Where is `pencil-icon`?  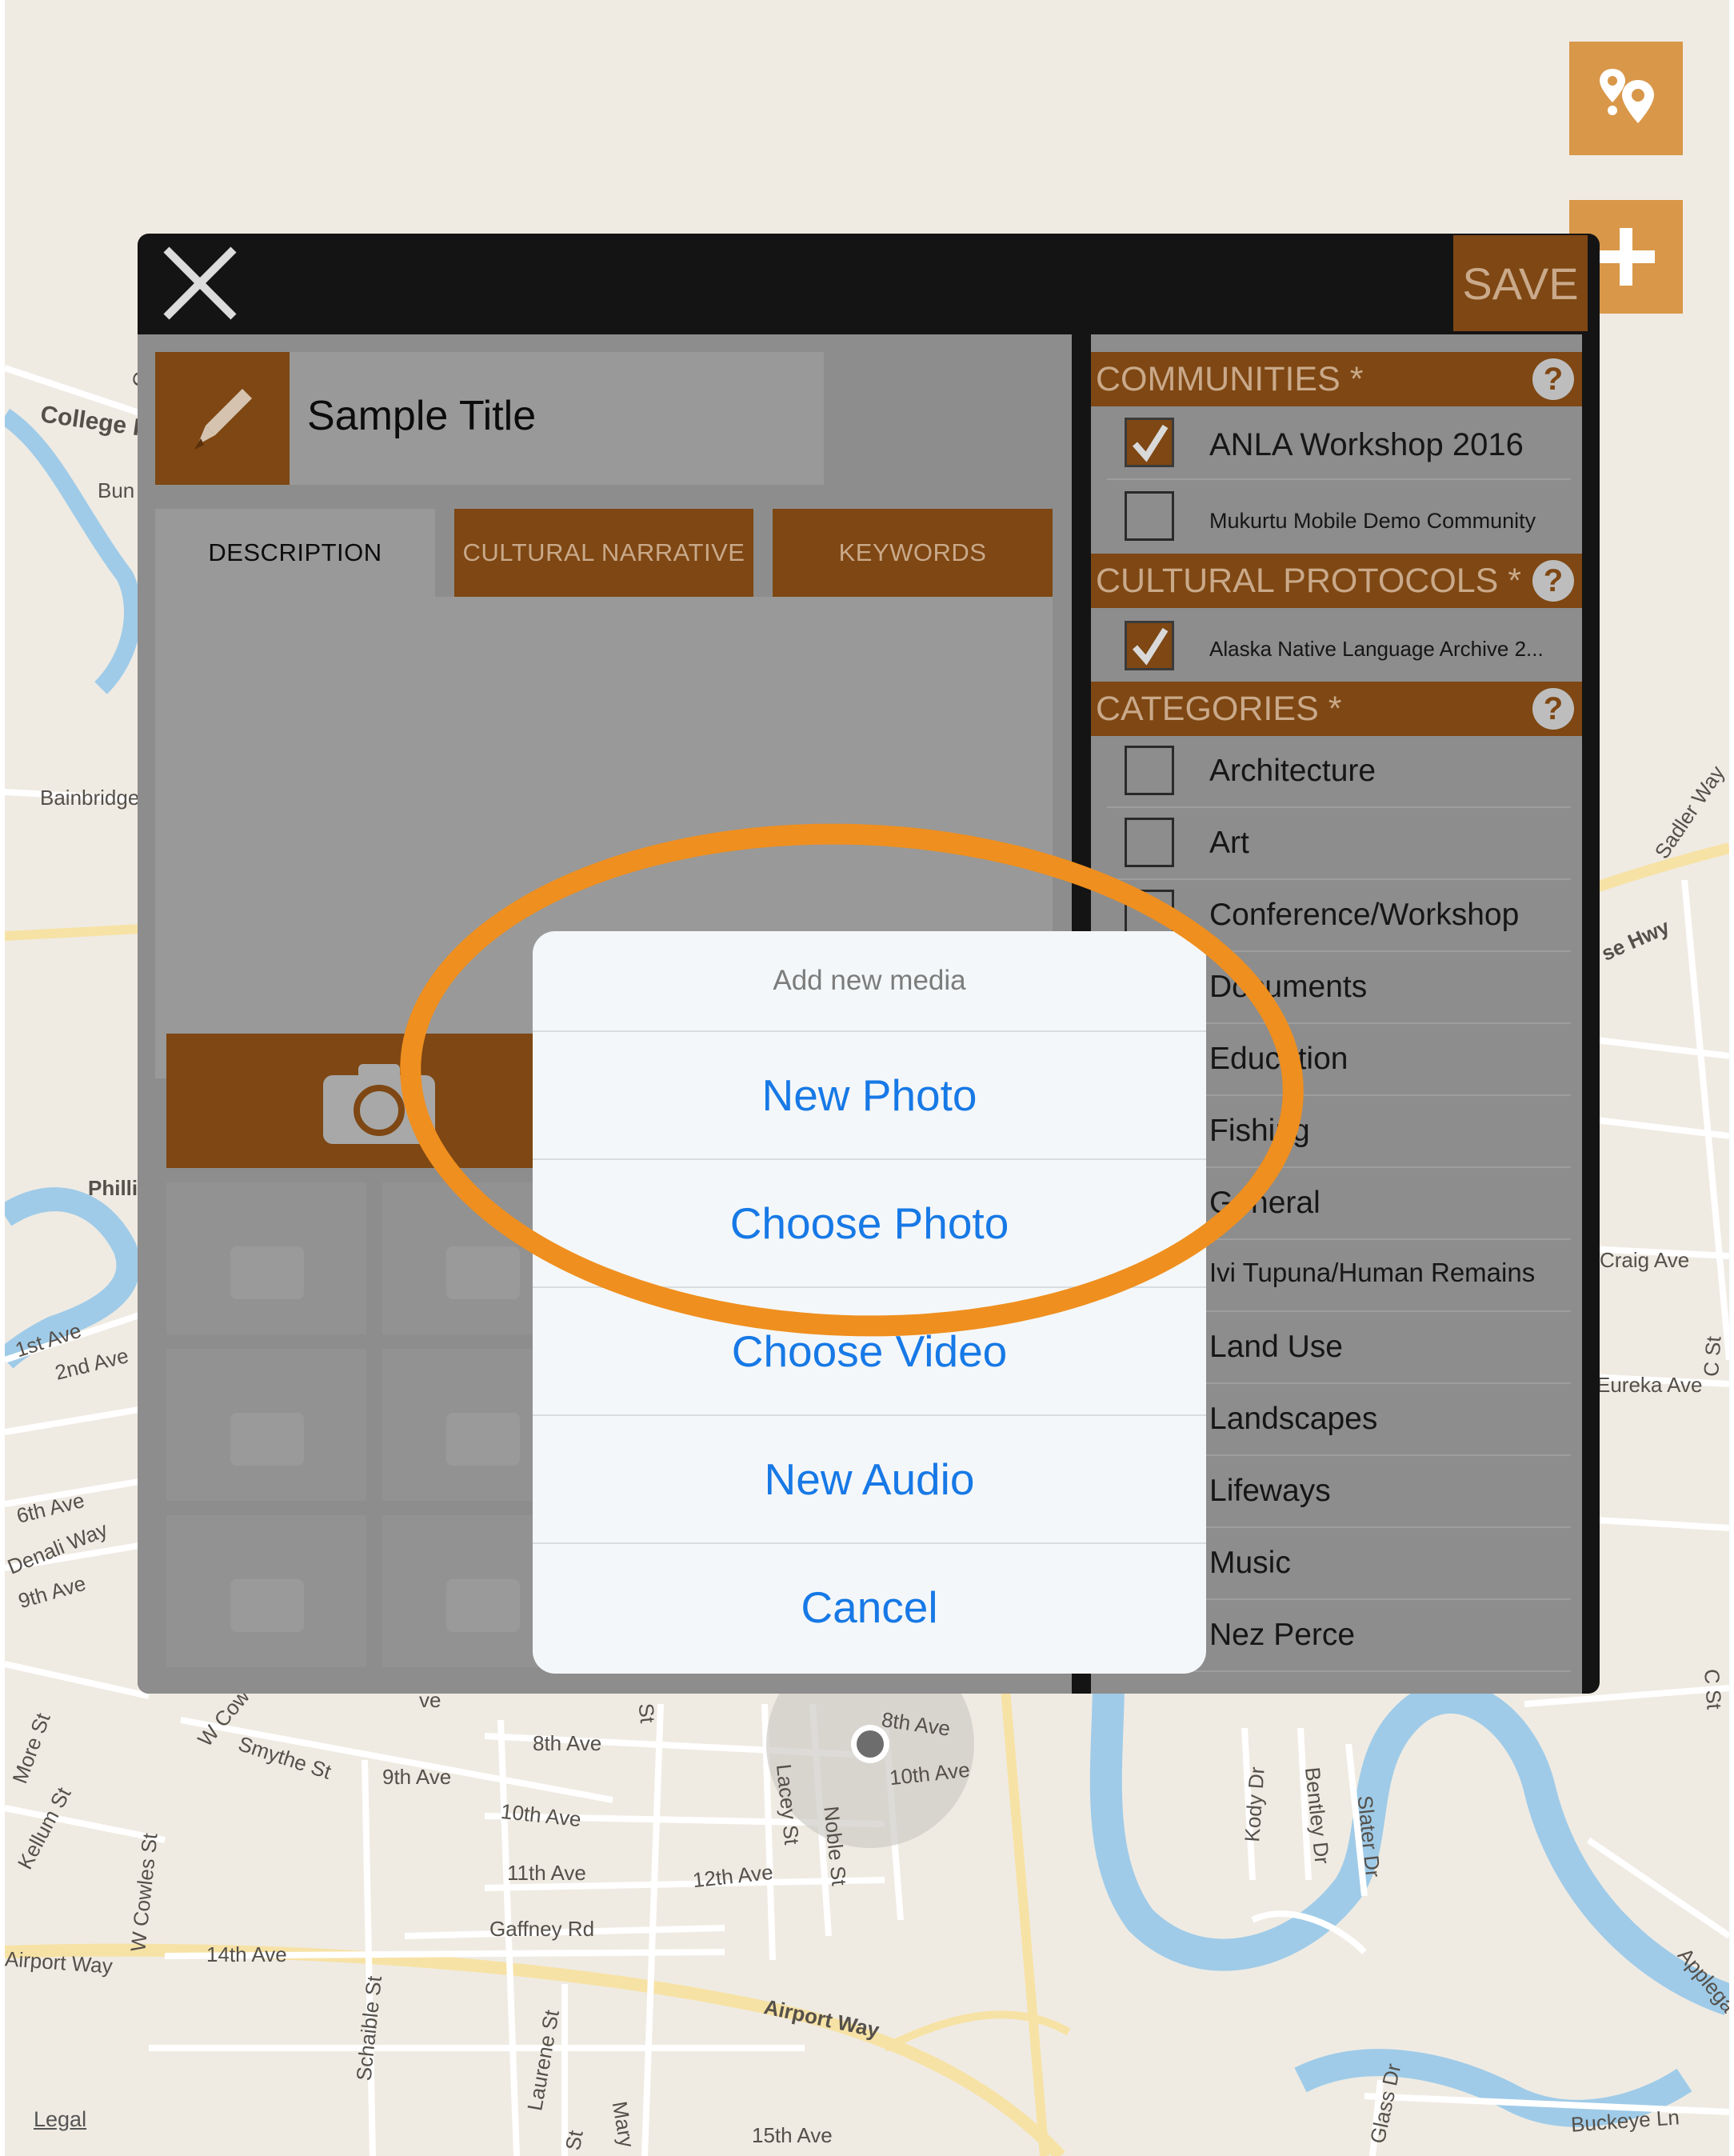
pencil-icon is located at coordinates (223, 419).